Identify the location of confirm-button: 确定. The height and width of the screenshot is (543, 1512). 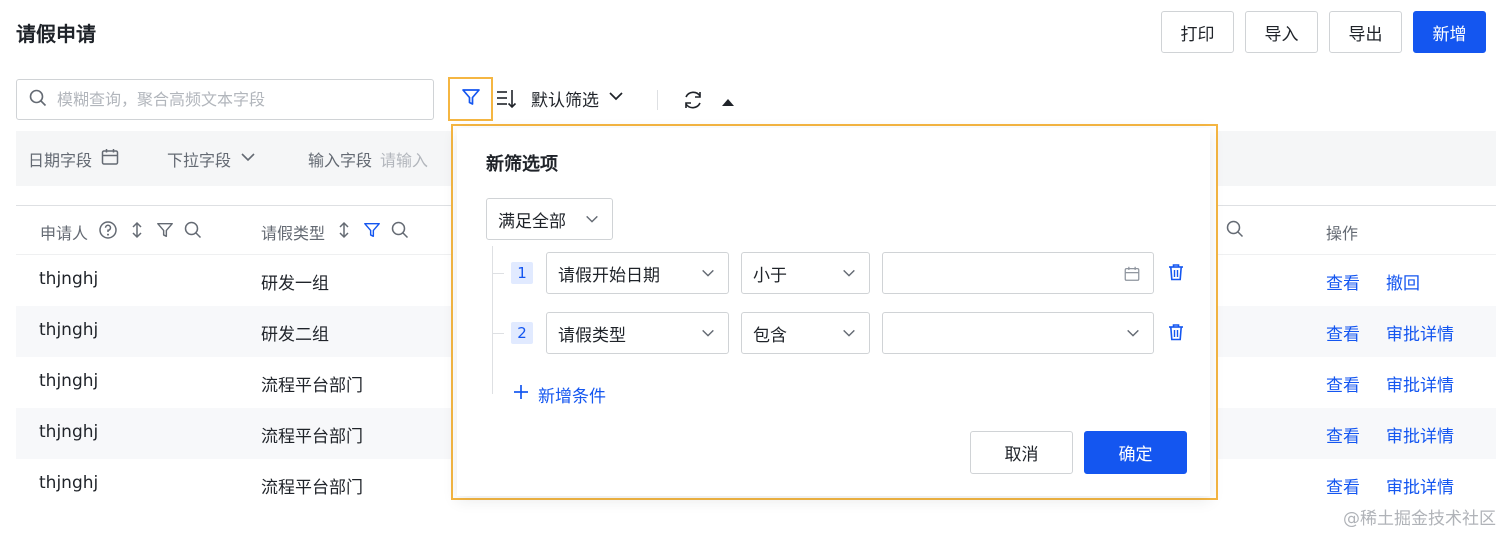
(1135, 452).